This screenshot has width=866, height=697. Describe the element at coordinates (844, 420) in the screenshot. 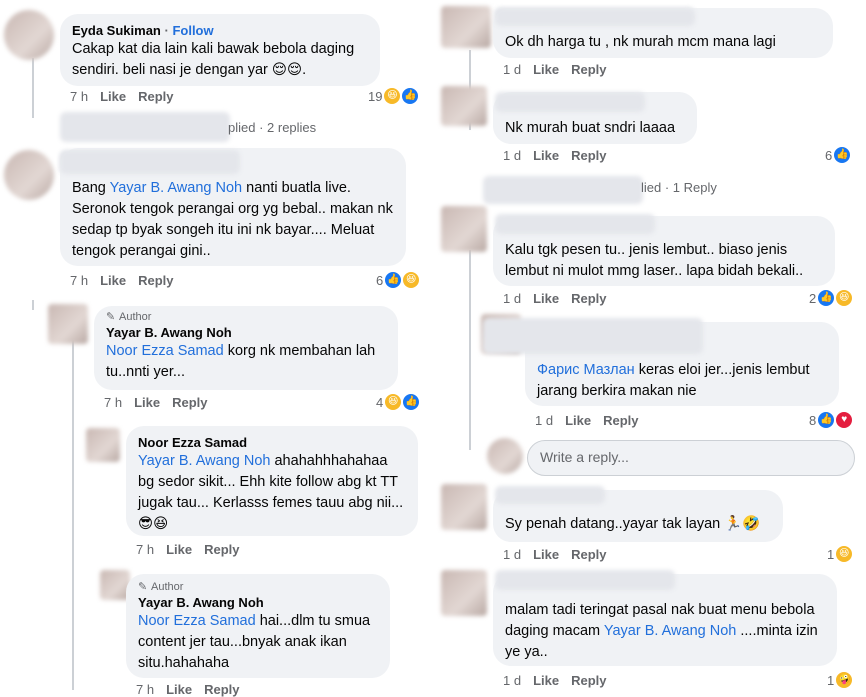

I see `love-reaction-icon: ♥` at that location.